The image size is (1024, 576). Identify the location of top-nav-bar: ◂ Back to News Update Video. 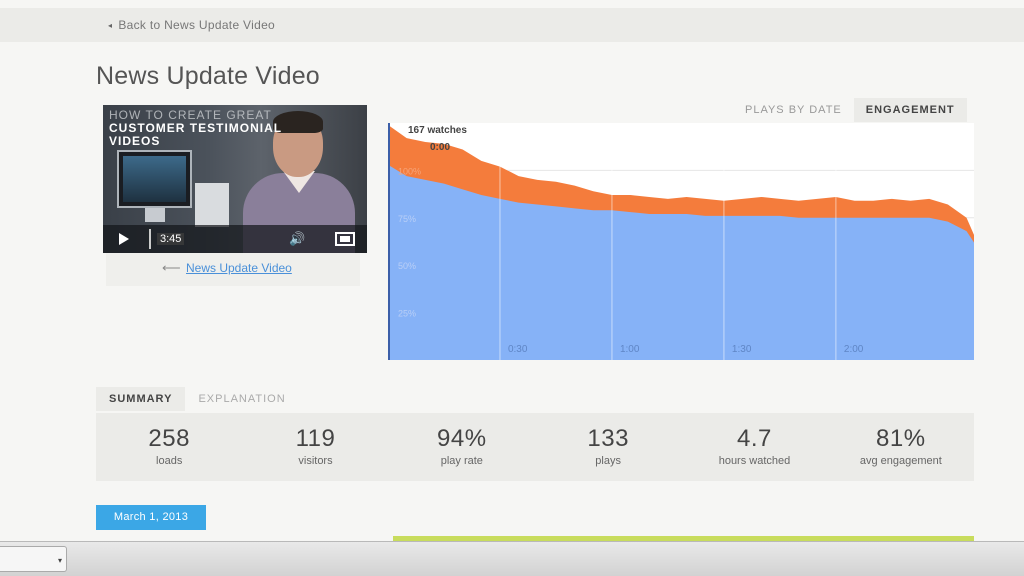
(512, 25).